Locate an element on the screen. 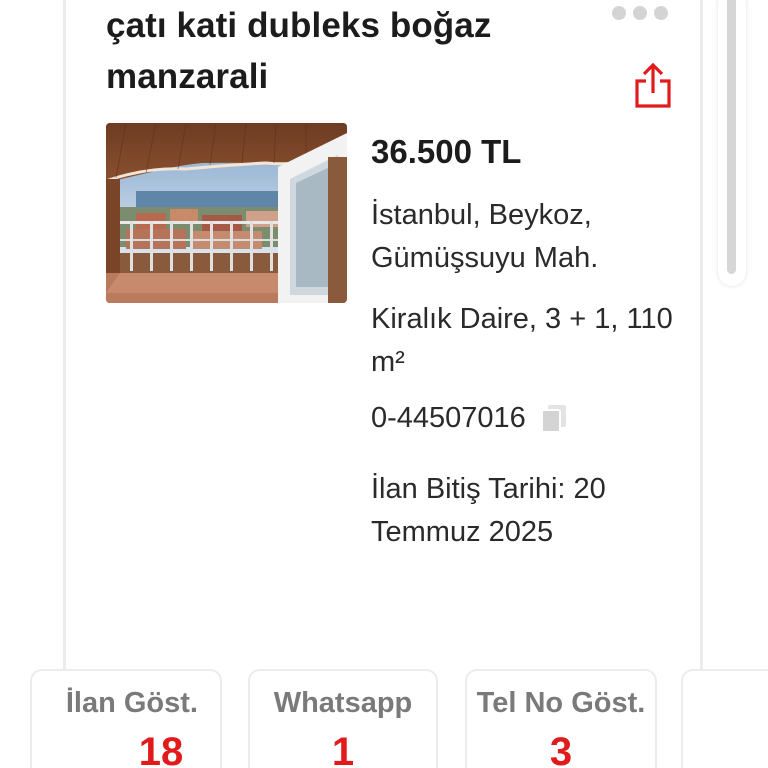 Image resolution: width=768 pixels, height=768 pixels. share-icon is located at coordinates (653, 85).